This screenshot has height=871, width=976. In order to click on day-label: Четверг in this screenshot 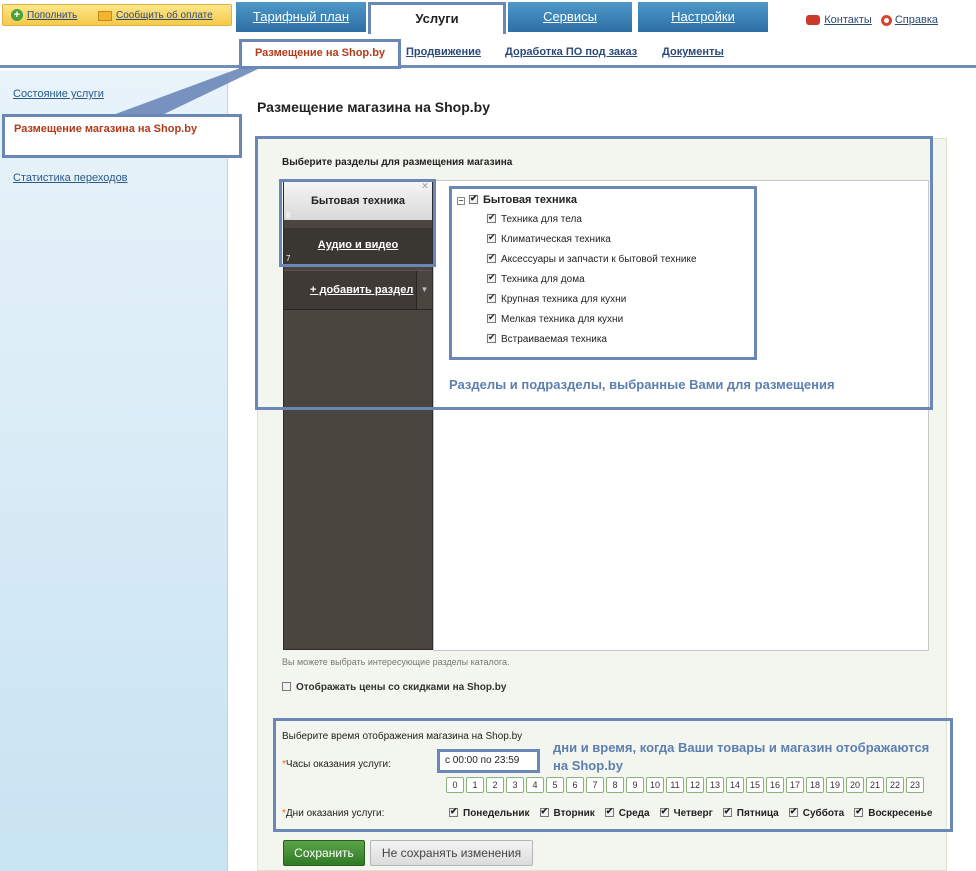, I will do `click(693, 813)`.